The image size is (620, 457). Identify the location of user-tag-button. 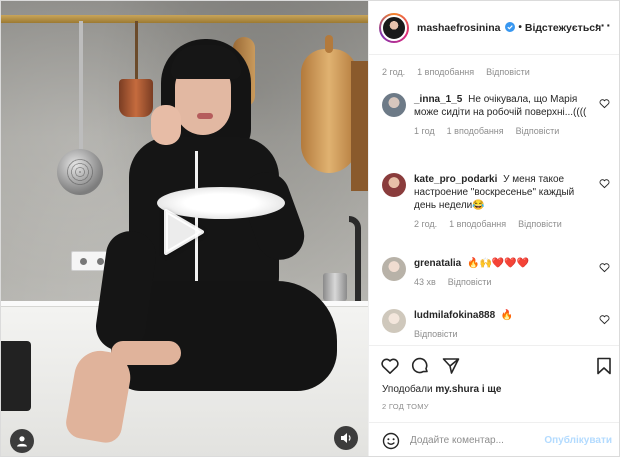
(22, 441).